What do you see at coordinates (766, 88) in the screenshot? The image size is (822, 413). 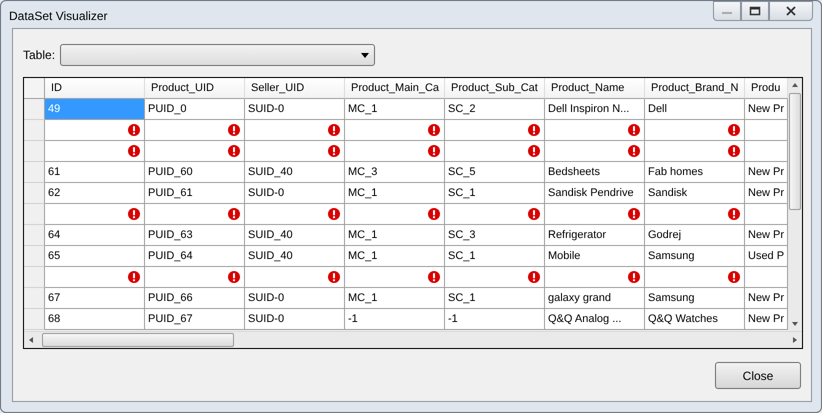 I see `column-header: Produ` at bounding box center [766, 88].